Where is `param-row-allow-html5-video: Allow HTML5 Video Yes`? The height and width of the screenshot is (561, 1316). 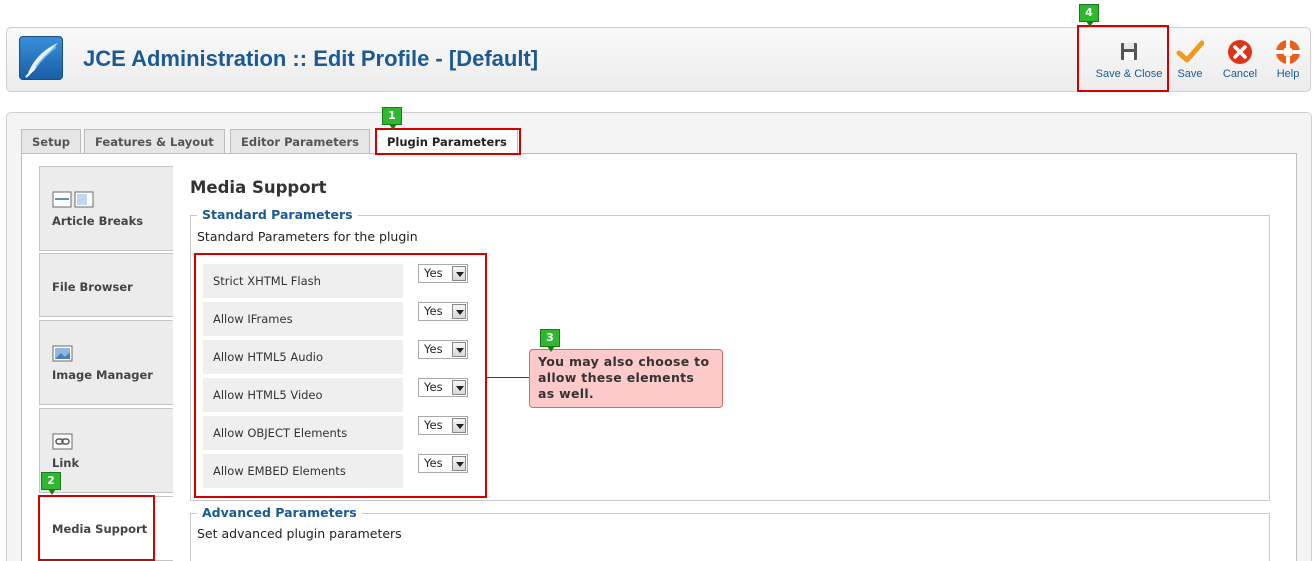 param-row-allow-html5-video: Allow HTML5 Video Yes is located at coordinates (338, 395).